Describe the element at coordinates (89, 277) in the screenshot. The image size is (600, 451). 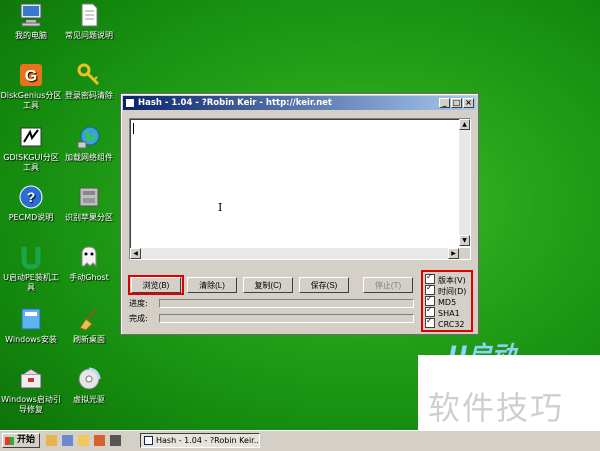
I see `desktop-icon-label: 手动Ghost` at that location.